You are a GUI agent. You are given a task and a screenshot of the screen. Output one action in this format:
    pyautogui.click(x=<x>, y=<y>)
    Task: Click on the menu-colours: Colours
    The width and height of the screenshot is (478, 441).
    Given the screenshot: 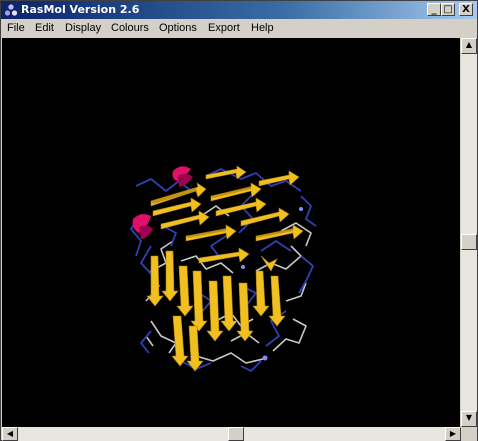 What is the action you would take?
    pyautogui.click(x=130, y=28)
    